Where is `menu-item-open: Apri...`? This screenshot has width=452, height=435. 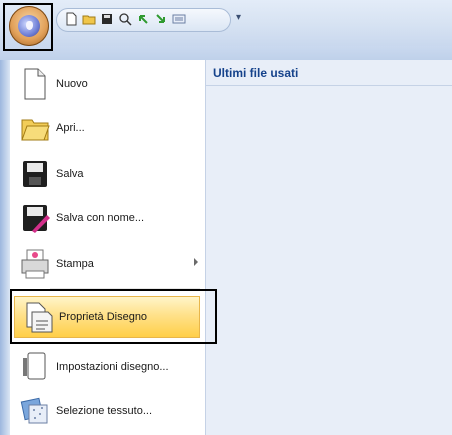 menu-item-open: Apri... is located at coordinates (107, 128).